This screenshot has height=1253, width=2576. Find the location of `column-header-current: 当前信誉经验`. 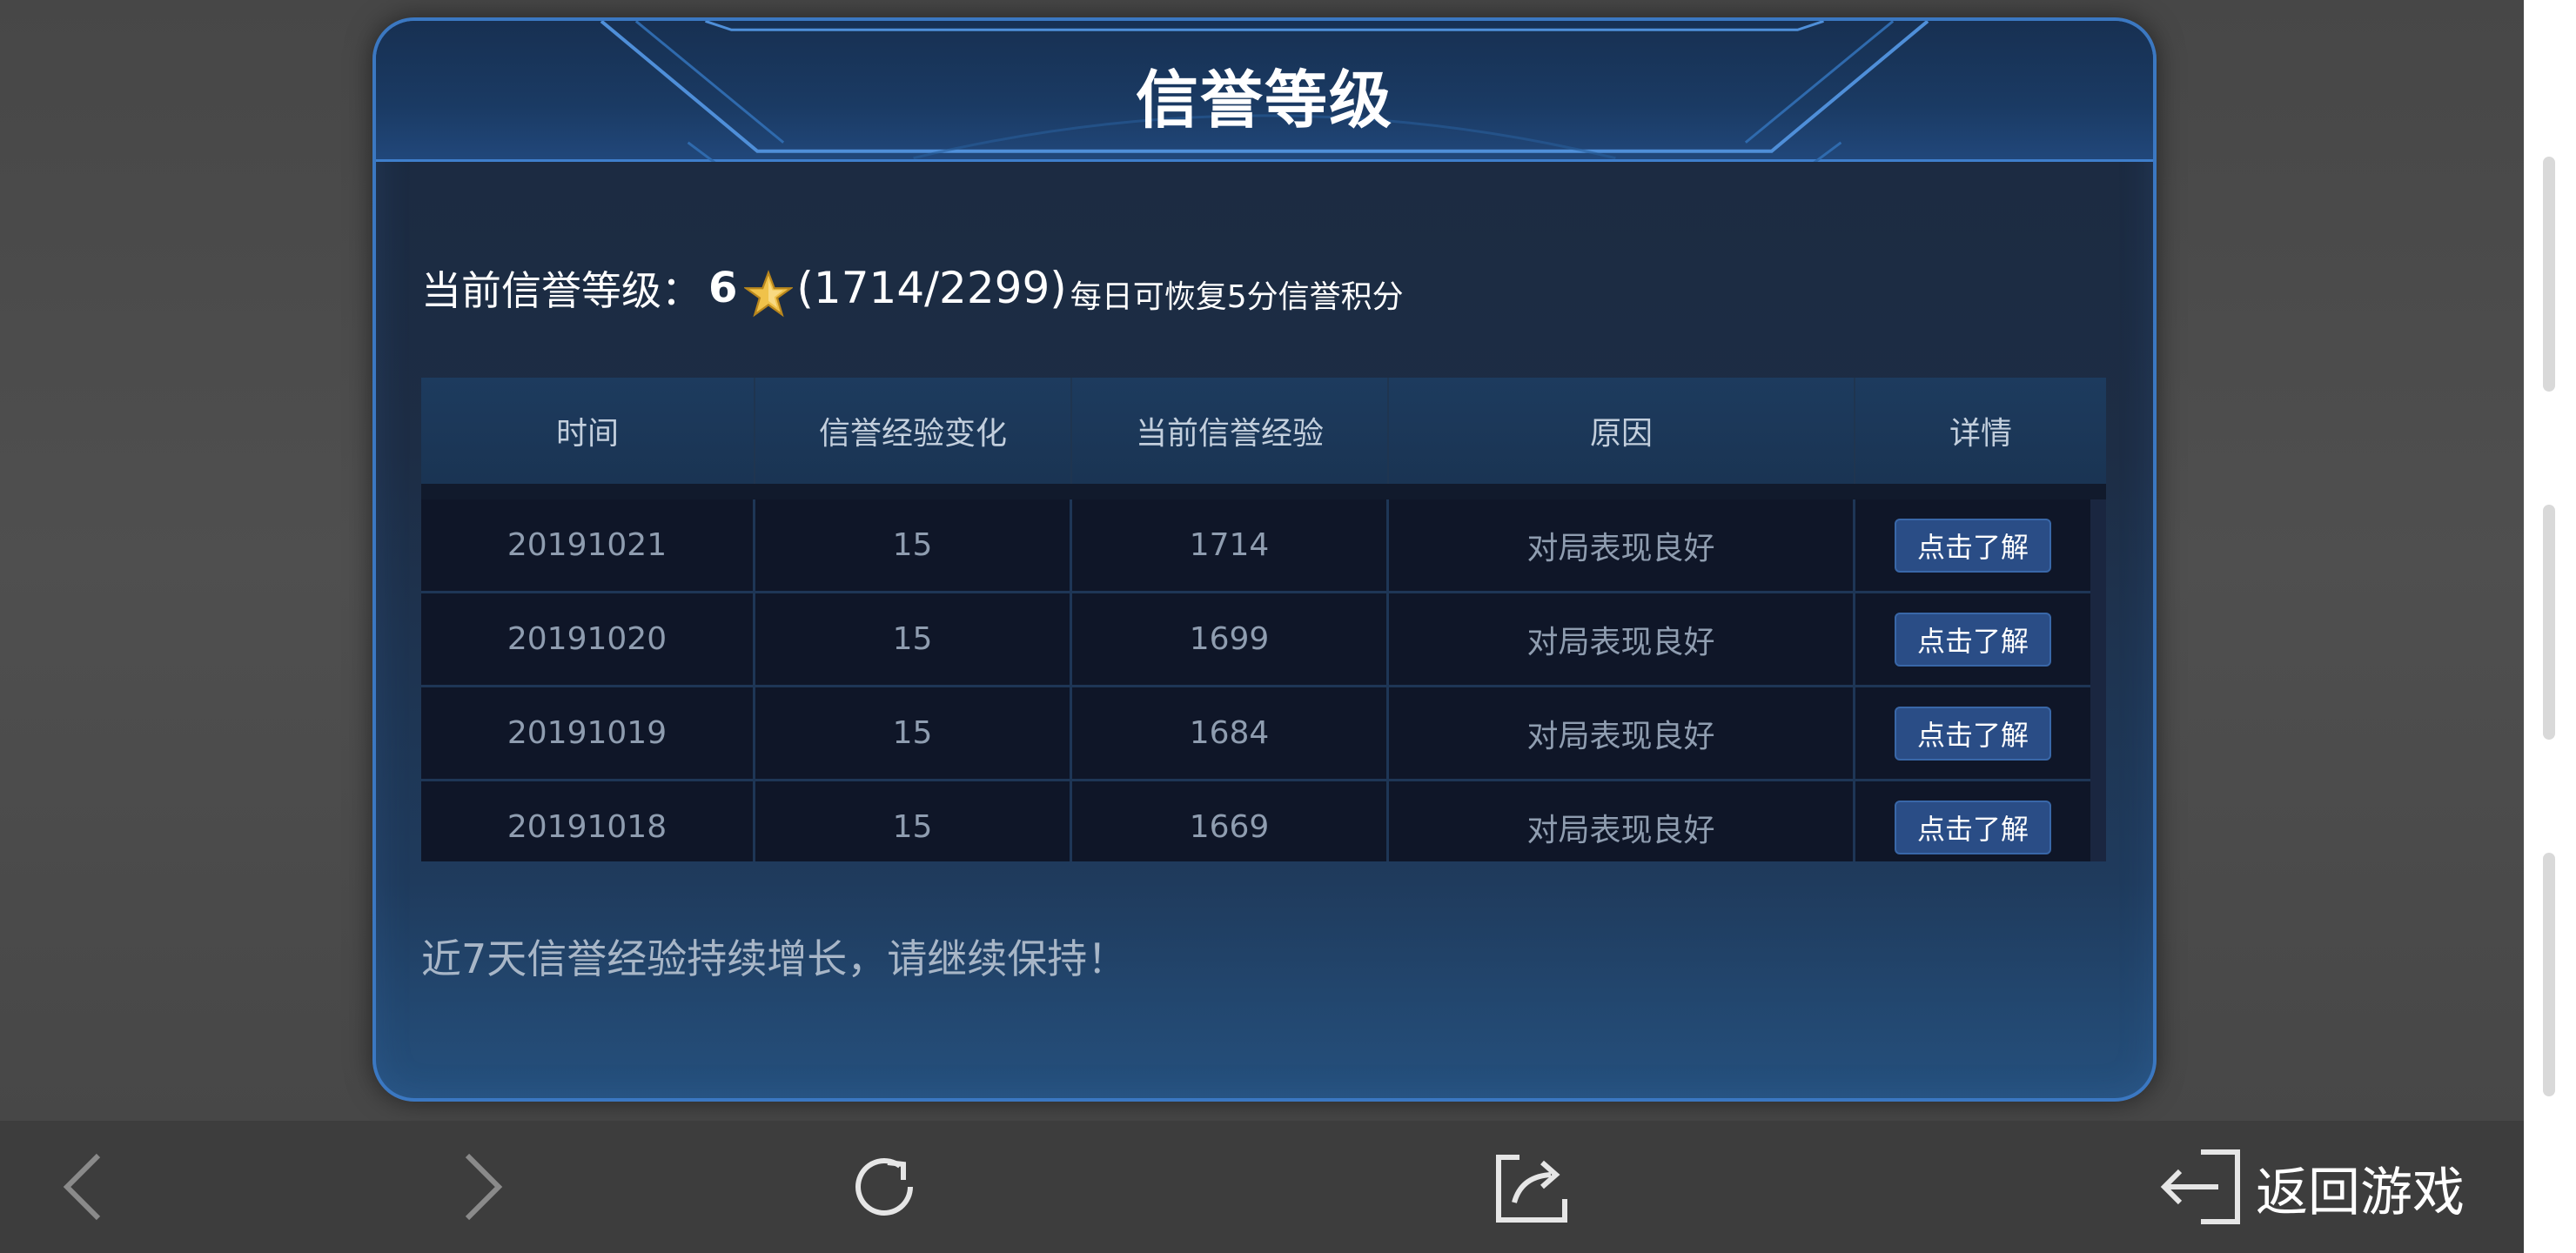

column-header-current: 当前信誉经验 is located at coordinates (1230, 431).